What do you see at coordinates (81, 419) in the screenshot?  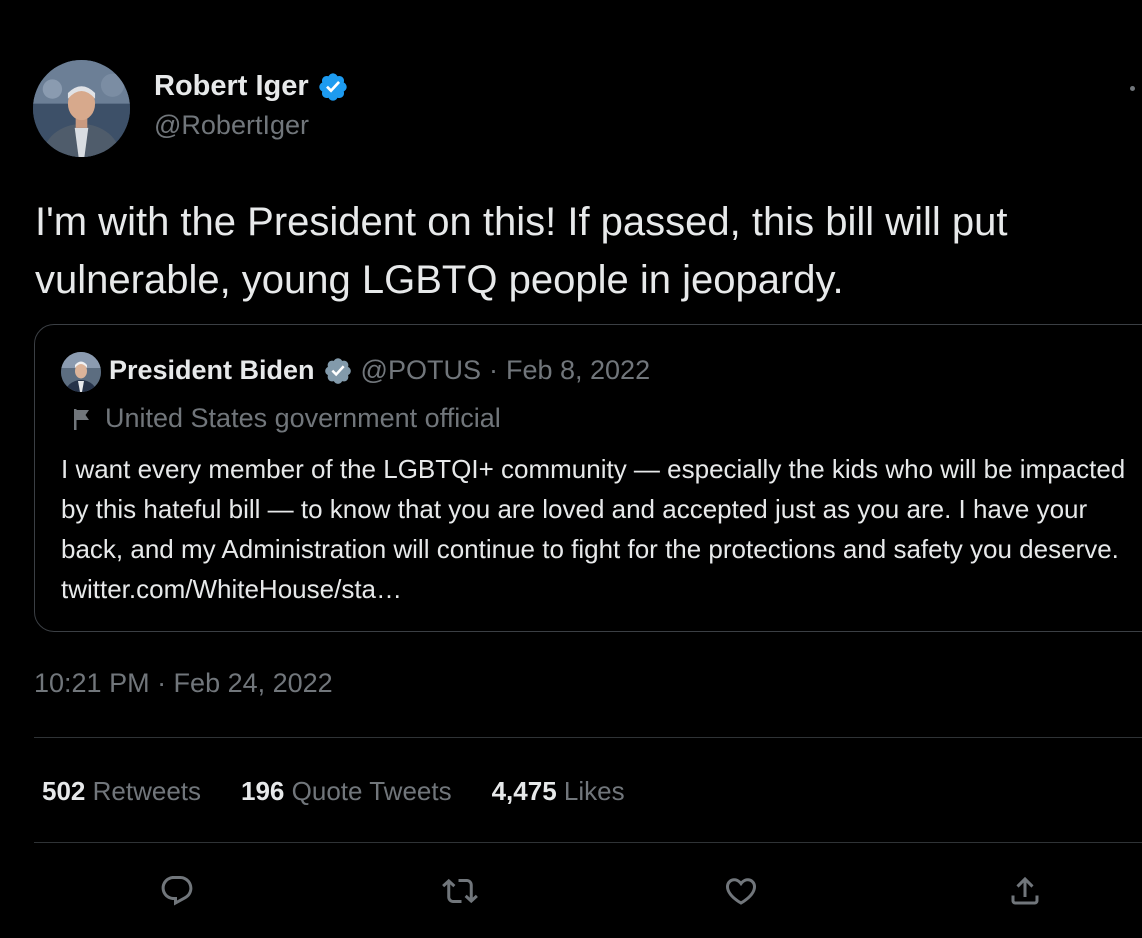 I see `flag-icon` at bounding box center [81, 419].